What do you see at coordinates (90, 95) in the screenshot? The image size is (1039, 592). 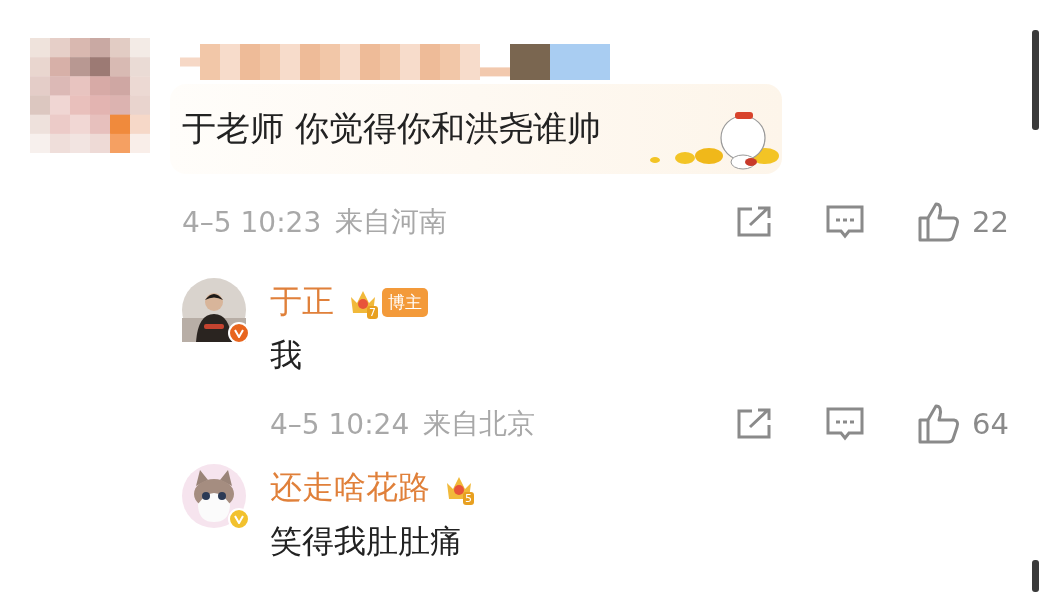 I see `blurred-avatar` at bounding box center [90, 95].